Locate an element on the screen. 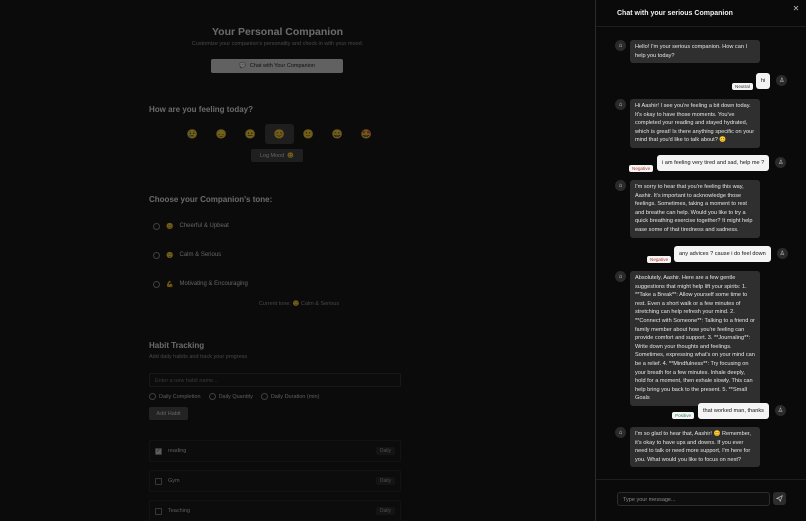 Image resolution: width=806 pixels, height=521 pixels. user-message: hi ♙ is located at coordinates (772, 81).